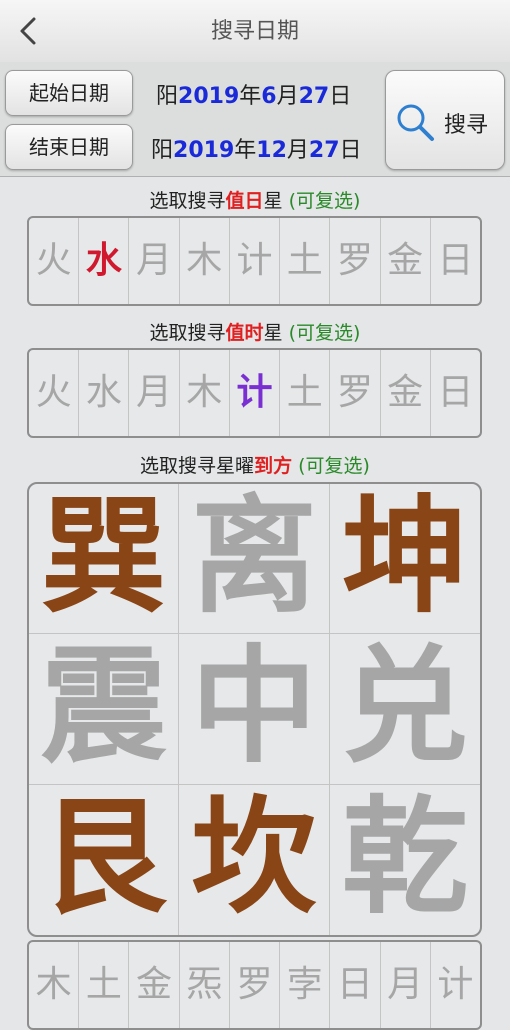 The width and height of the screenshot is (510, 1030). I want to click on hour-star-option: 土, so click(305, 393).